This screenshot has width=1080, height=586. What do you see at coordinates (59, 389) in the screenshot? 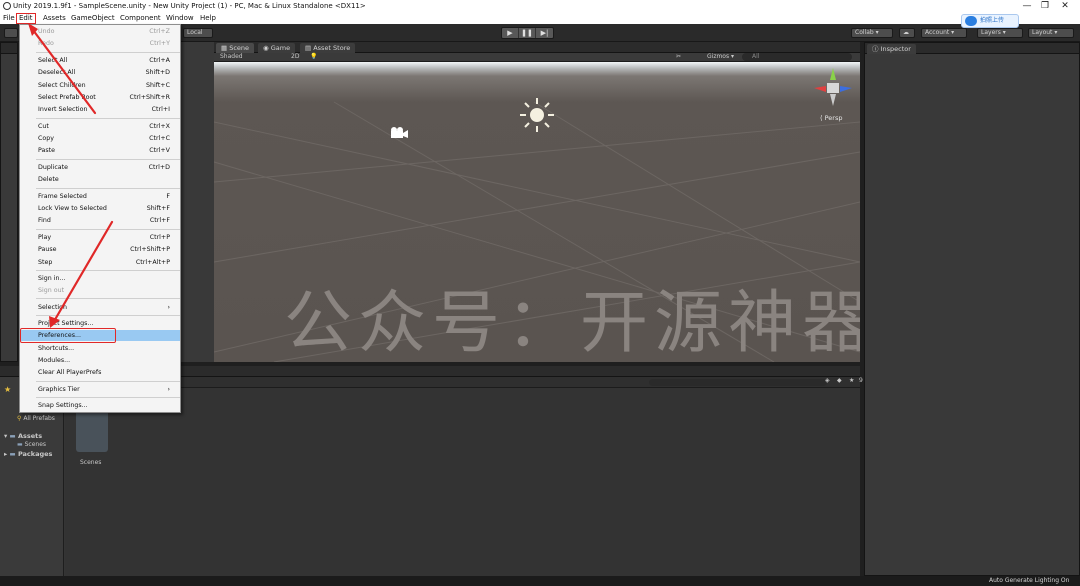
I see `menu-label: Graphics Tier` at bounding box center [59, 389].